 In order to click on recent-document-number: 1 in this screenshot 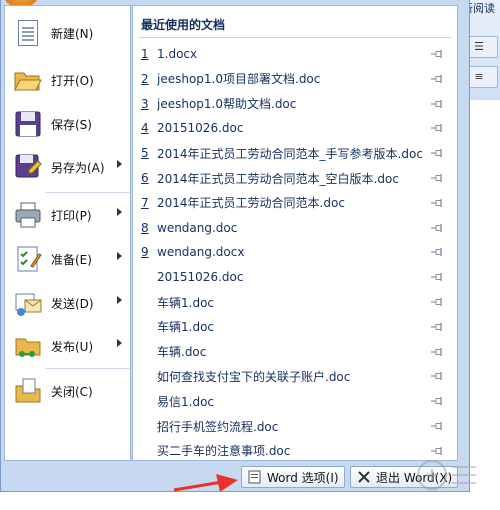, I will do `click(145, 54)`.